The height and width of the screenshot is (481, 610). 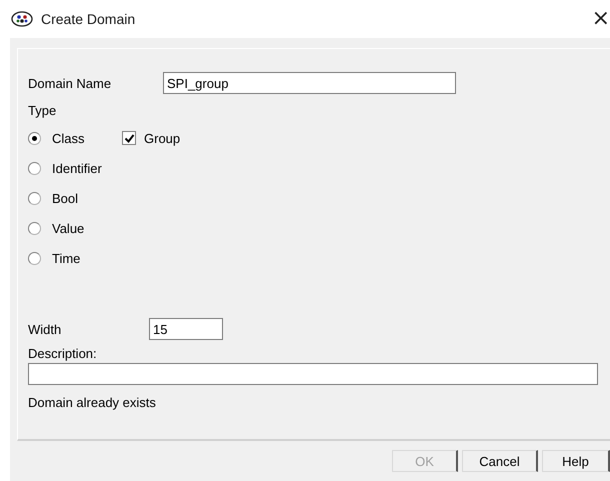 What do you see at coordinates (313, 374) in the screenshot?
I see `description-field` at bounding box center [313, 374].